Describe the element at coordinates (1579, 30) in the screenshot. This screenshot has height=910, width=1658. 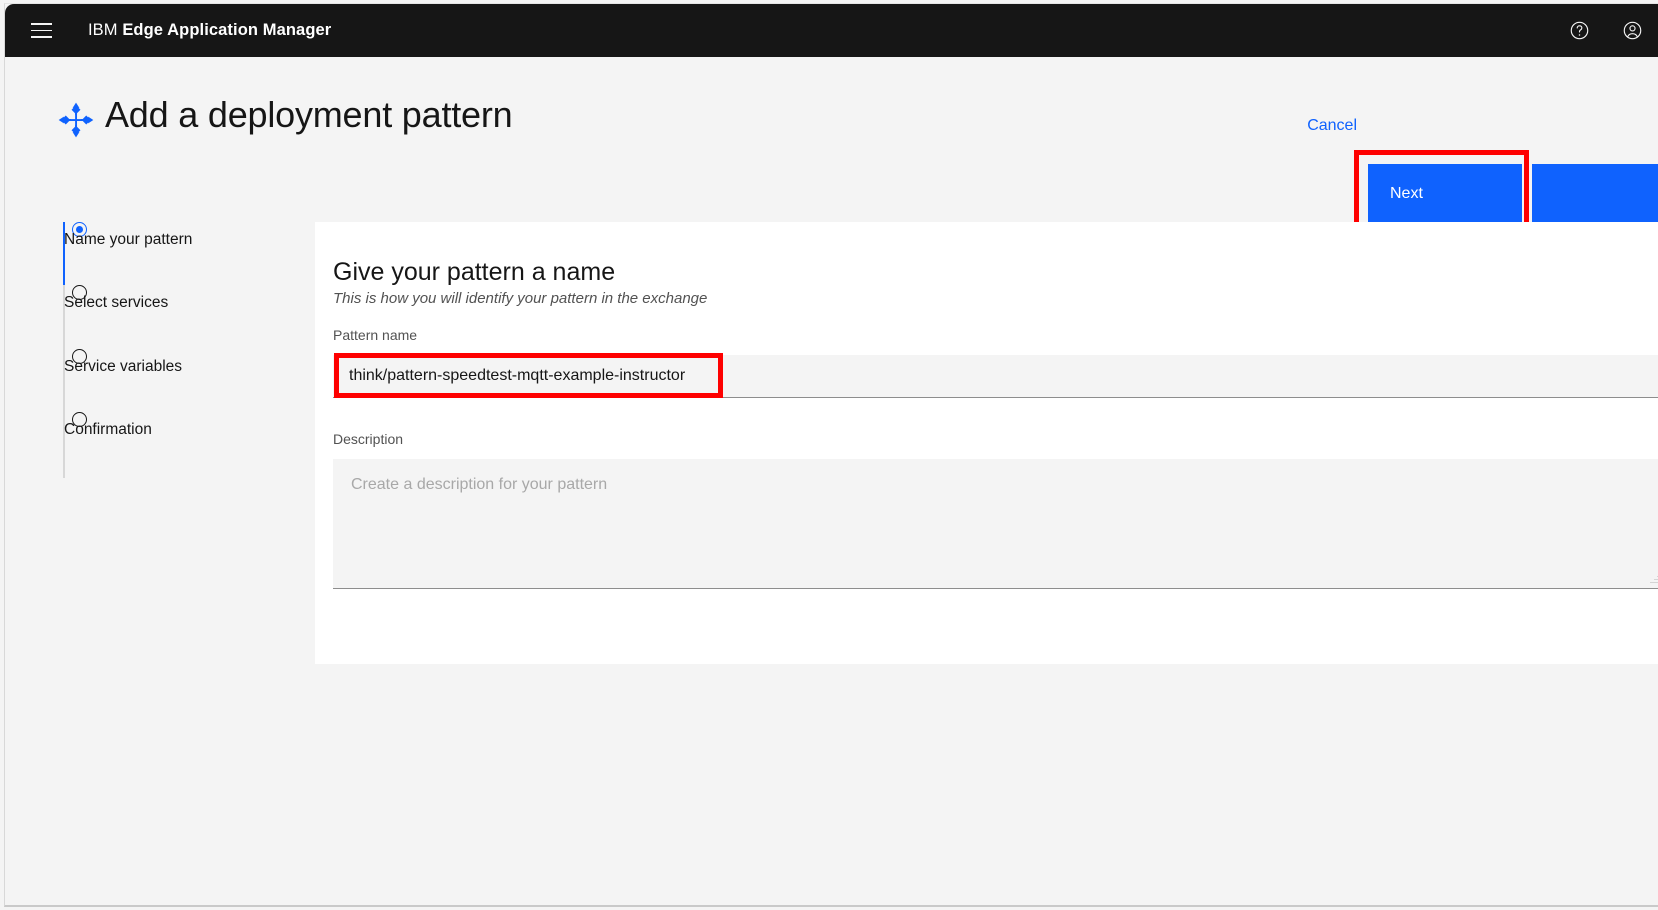
I see `help-circle-icon` at that location.